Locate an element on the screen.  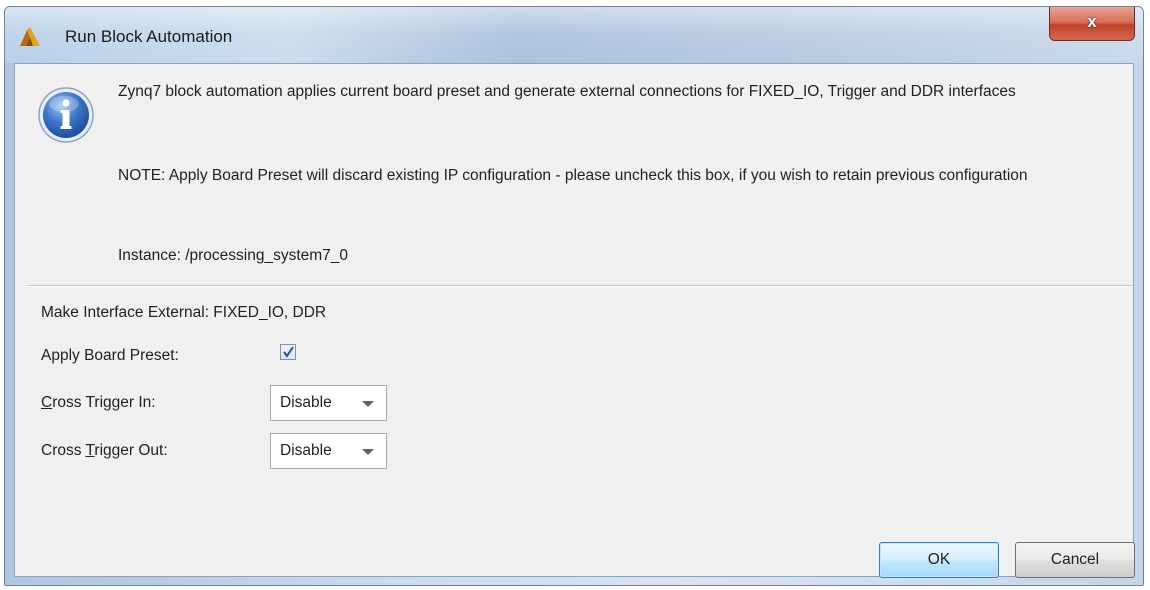
close-button: x is located at coordinates (1092, 24).